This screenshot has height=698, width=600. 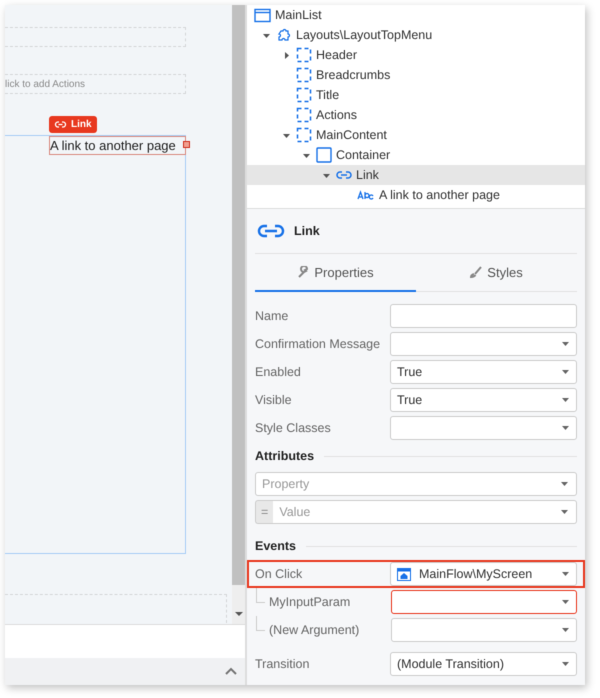 What do you see at coordinates (310, 602) in the screenshot?
I see `property-label: MyInputParam` at bounding box center [310, 602].